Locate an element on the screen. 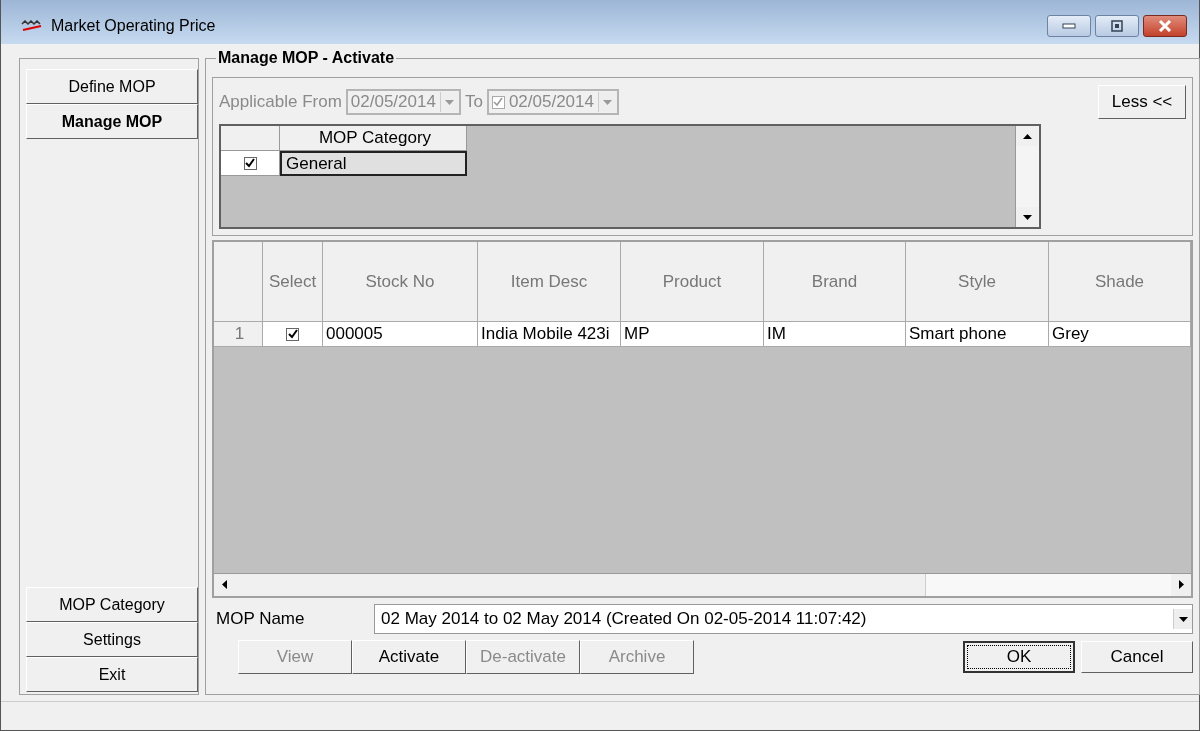 The height and width of the screenshot is (731, 1200). window-title: Market Operating Price is located at coordinates (133, 26).